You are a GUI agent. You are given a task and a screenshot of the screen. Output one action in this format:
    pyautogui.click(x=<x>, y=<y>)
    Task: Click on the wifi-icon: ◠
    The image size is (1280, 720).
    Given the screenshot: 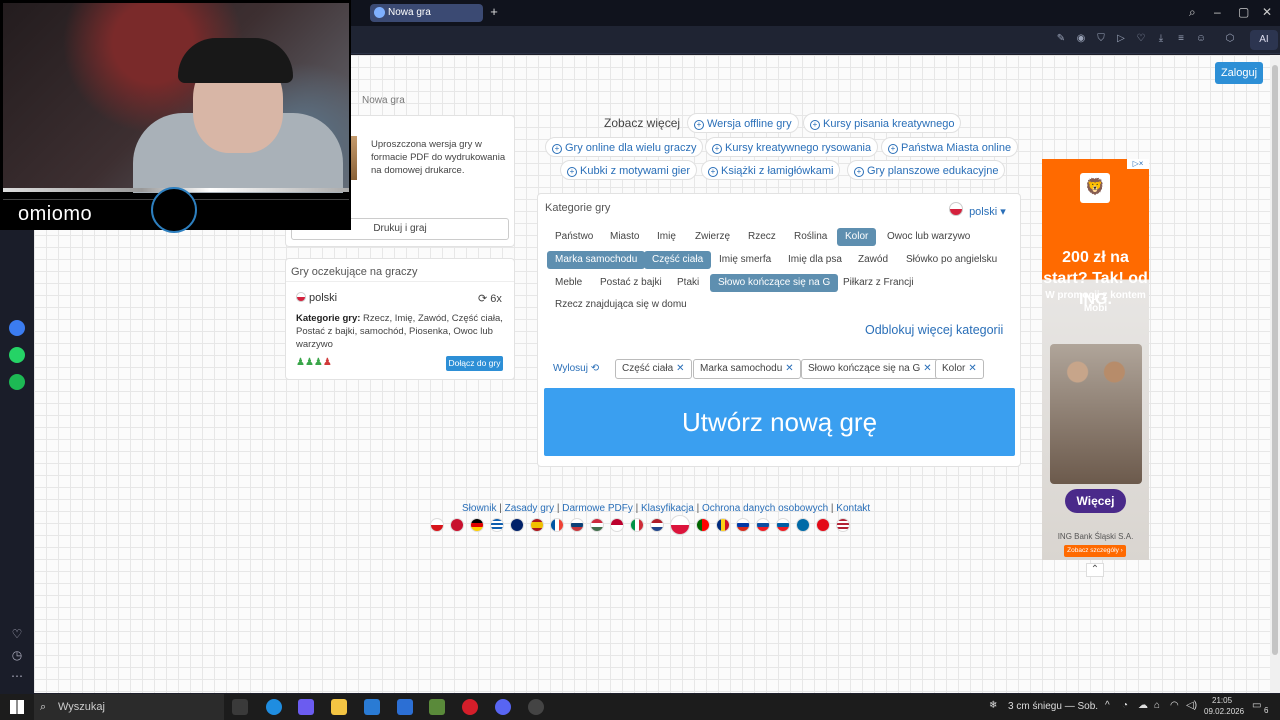 What is the action you would take?
    pyautogui.click(x=1174, y=705)
    